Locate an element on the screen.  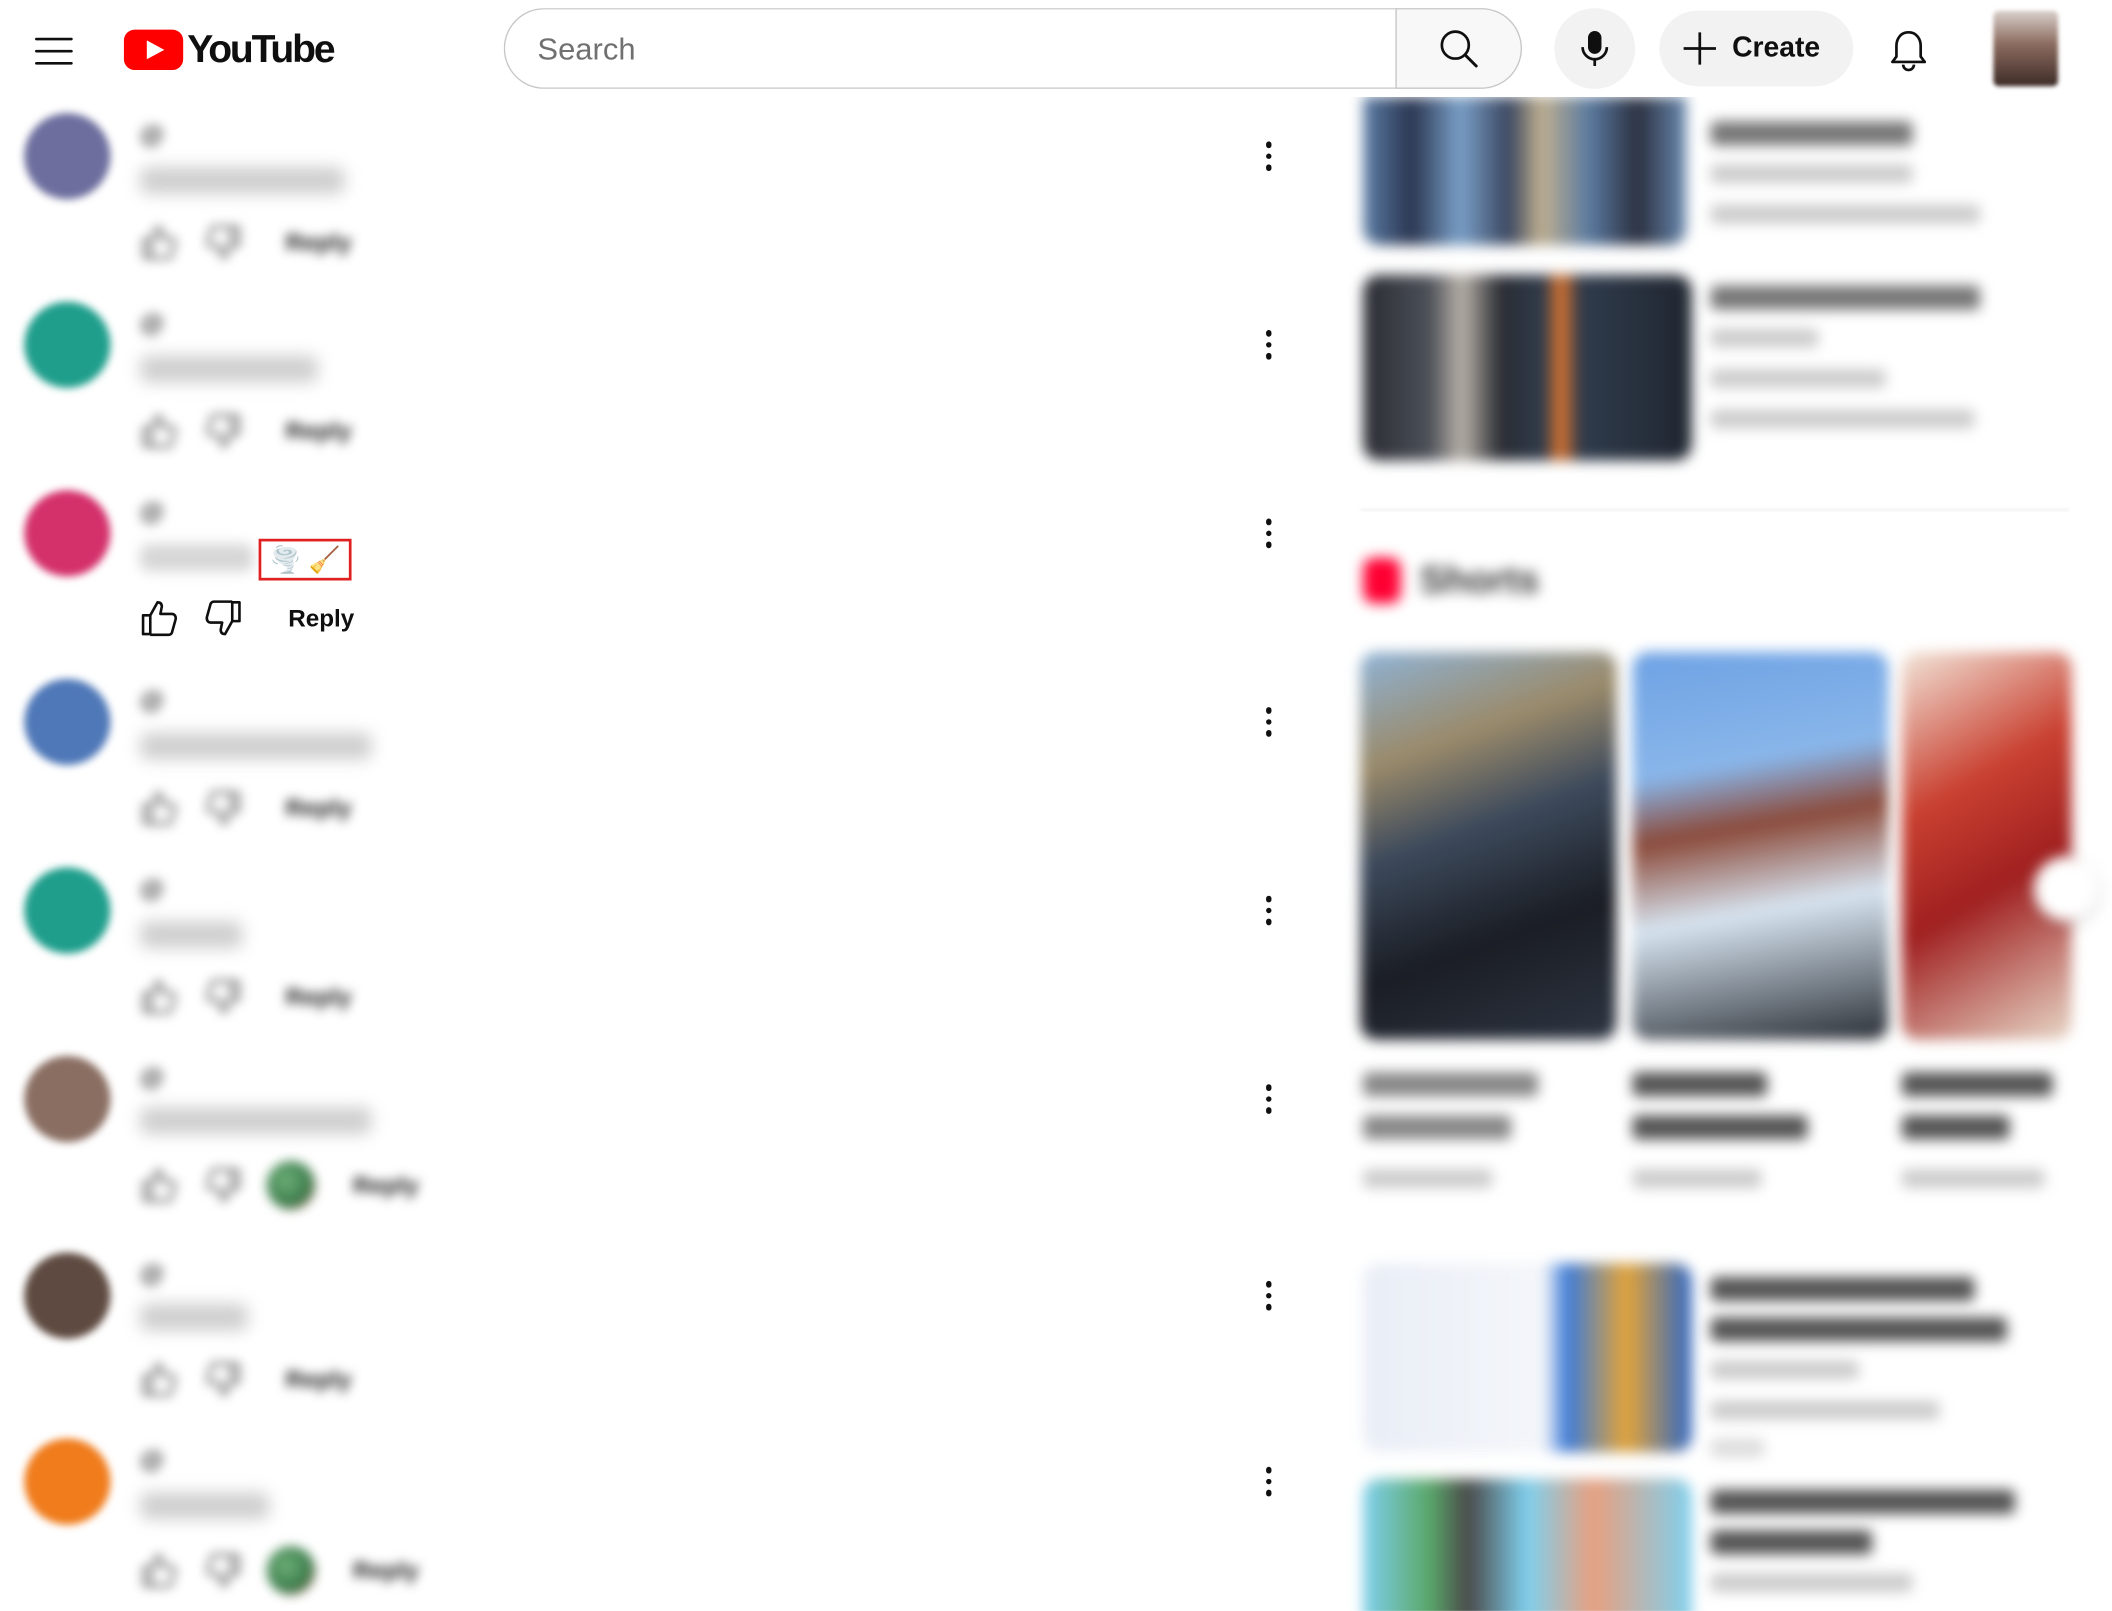
youtube-logo: YouTube is located at coordinates (229, 50).